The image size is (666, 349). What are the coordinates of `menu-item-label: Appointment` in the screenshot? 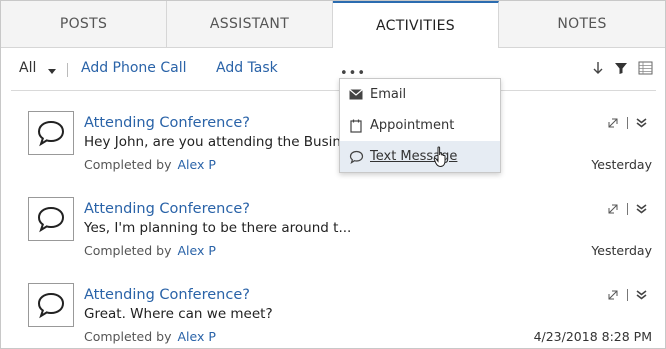 It's located at (412, 125).